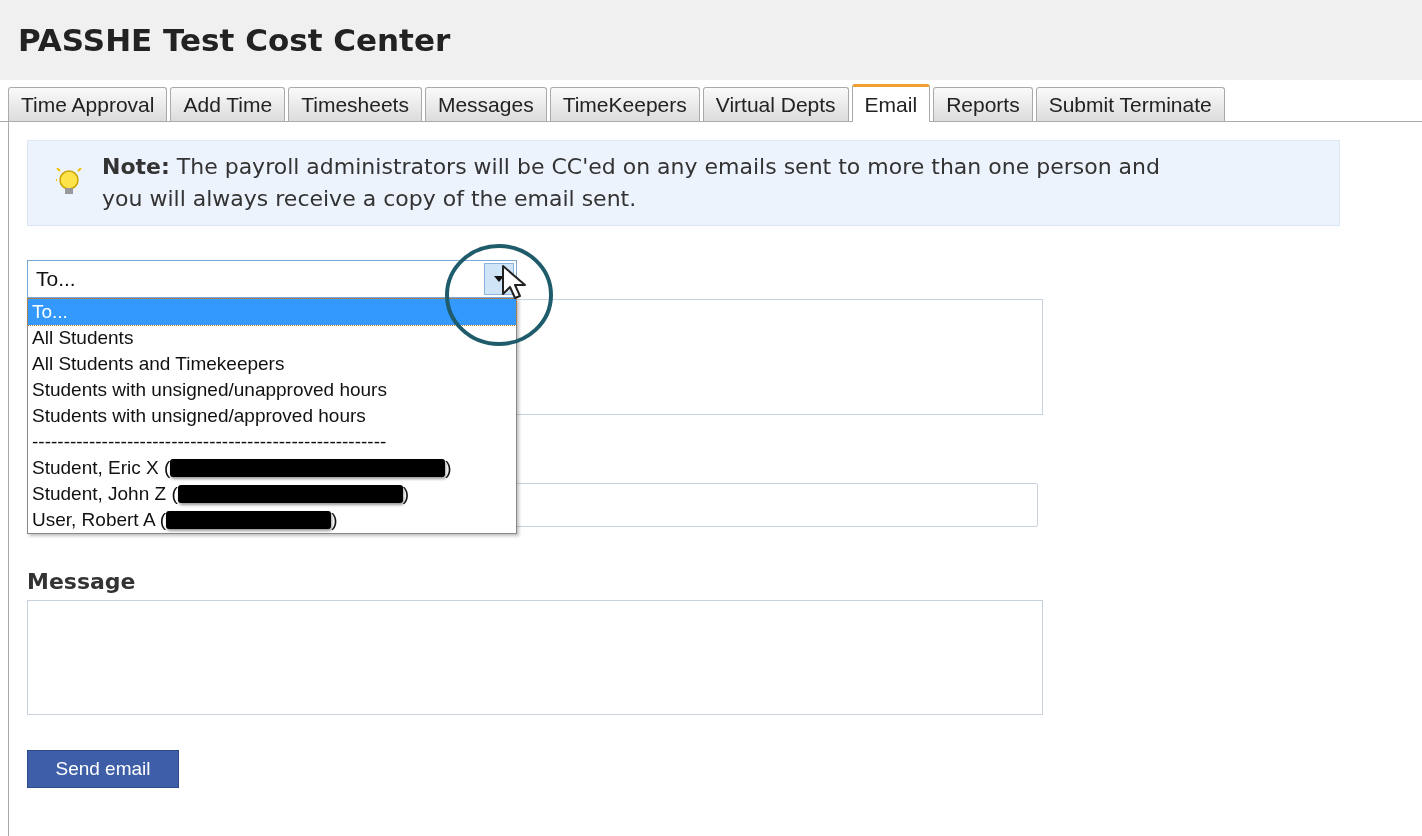 The image size is (1422, 836). I want to click on dropdown-option: Students with unsigned/approved hours, so click(272, 416).